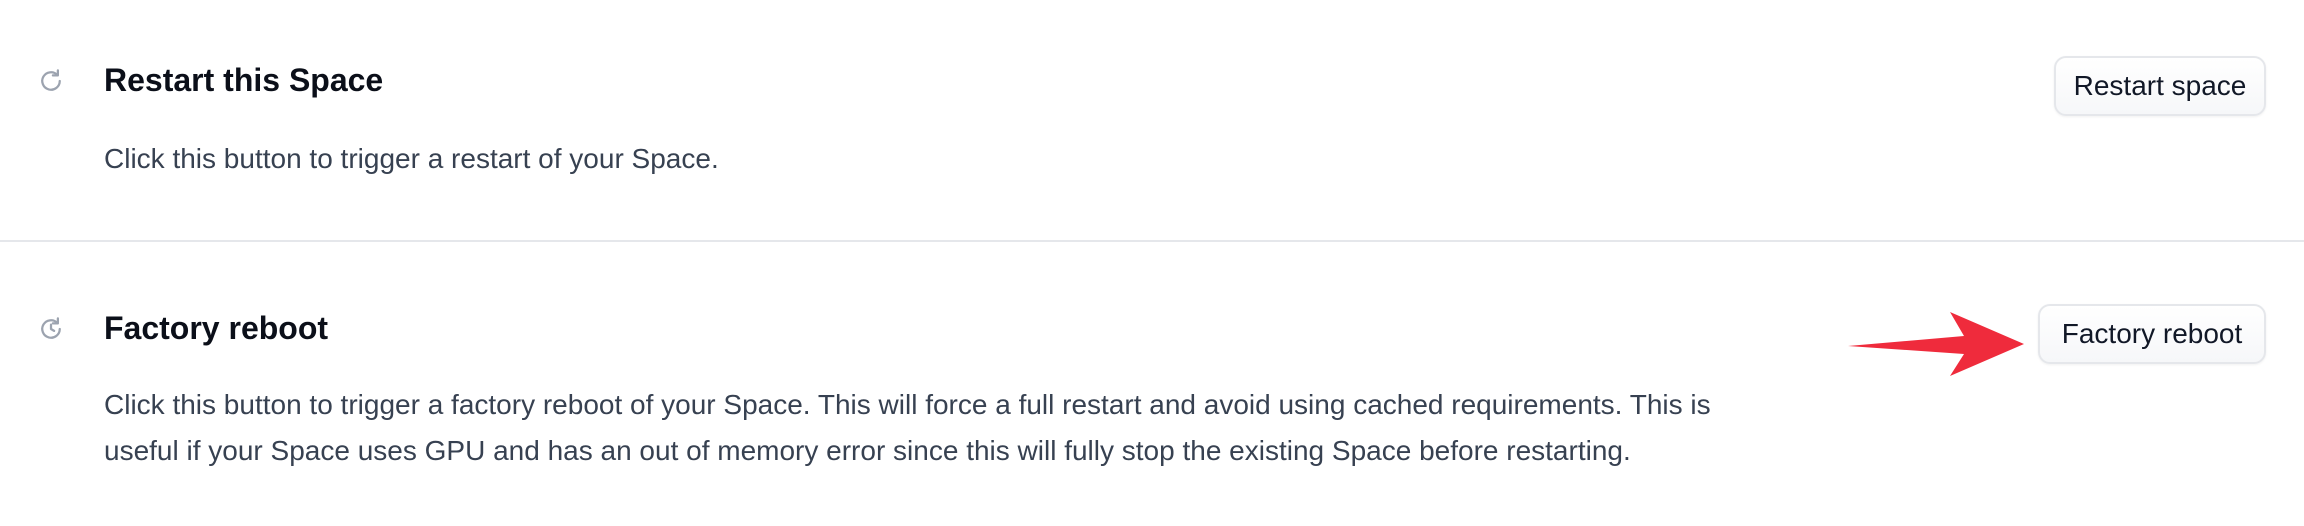 Image resolution: width=2304 pixels, height=526 pixels. Describe the element at coordinates (2160, 86) in the screenshot. I see `restart-space-button: Restart space` at that location.